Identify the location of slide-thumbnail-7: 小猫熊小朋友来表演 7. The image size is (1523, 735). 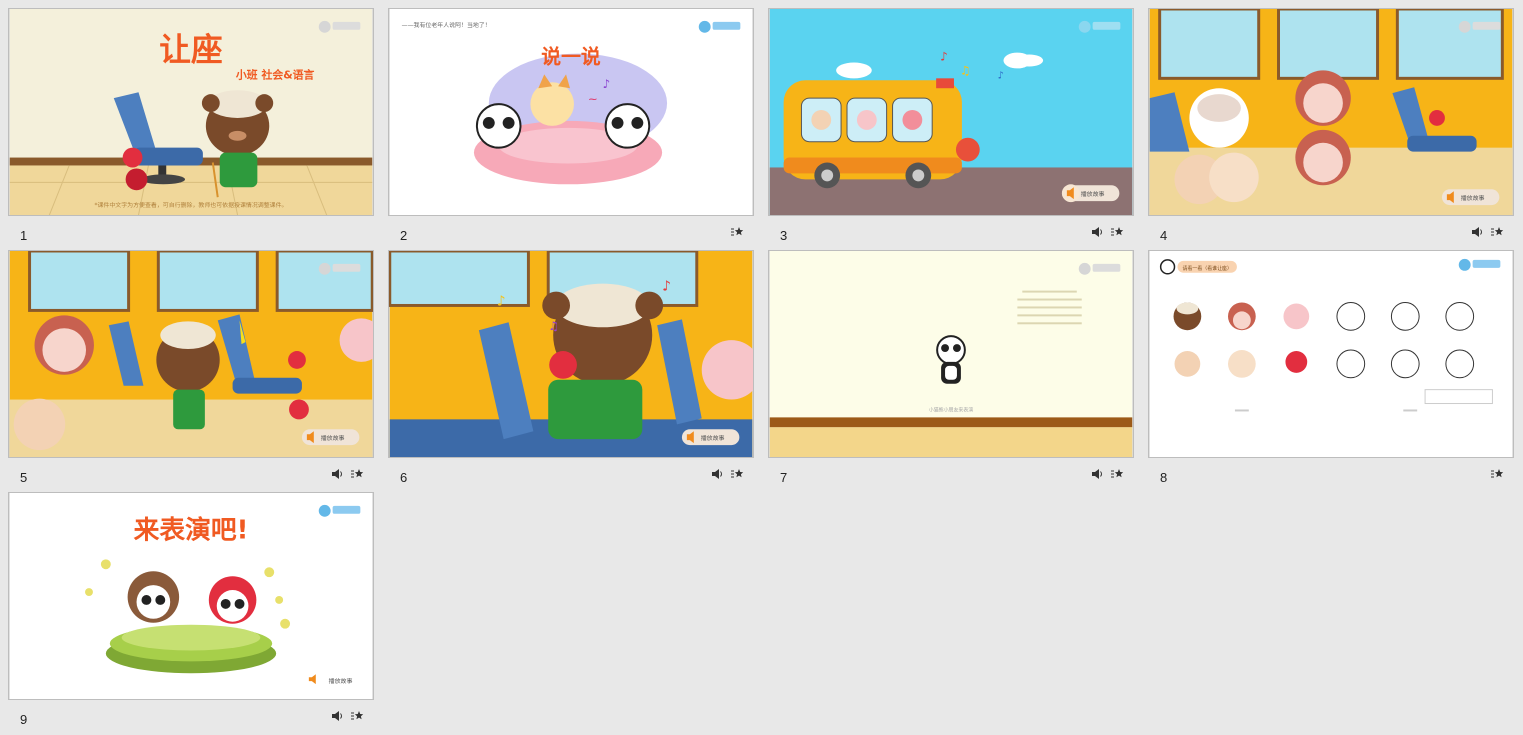
(951, 371).